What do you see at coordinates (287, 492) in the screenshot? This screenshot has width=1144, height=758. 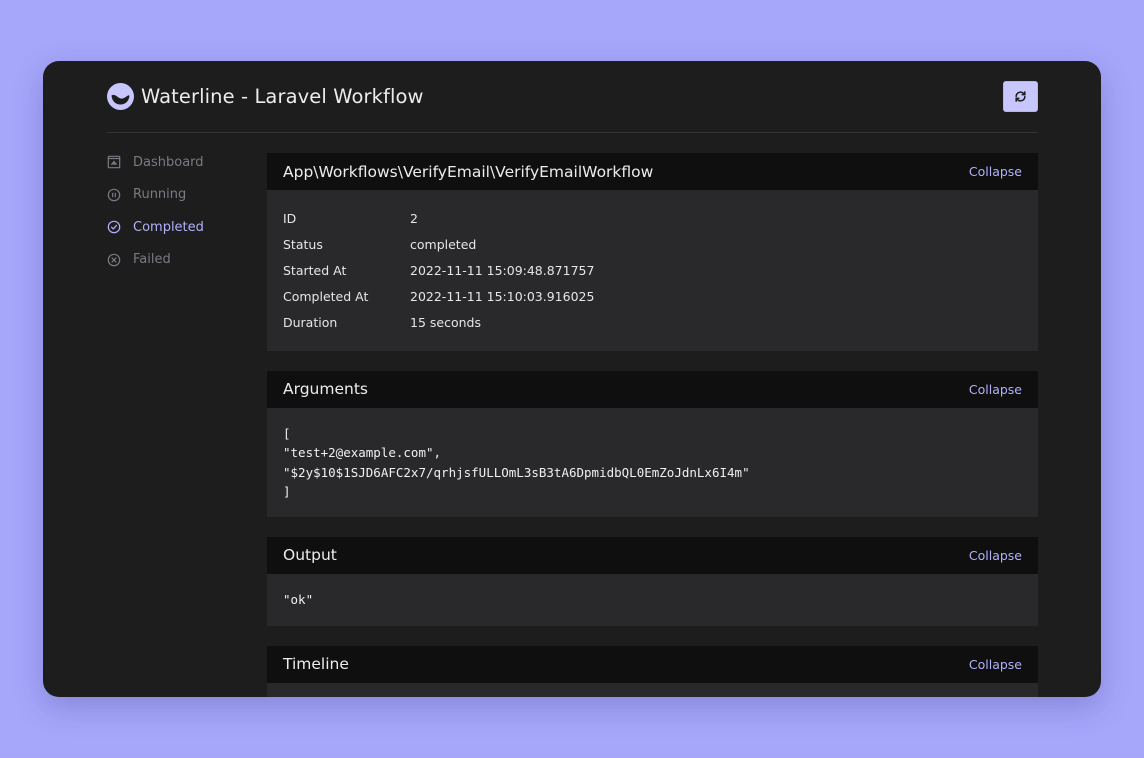 I see `argument-line: ]` at bounding box center [287, 492].